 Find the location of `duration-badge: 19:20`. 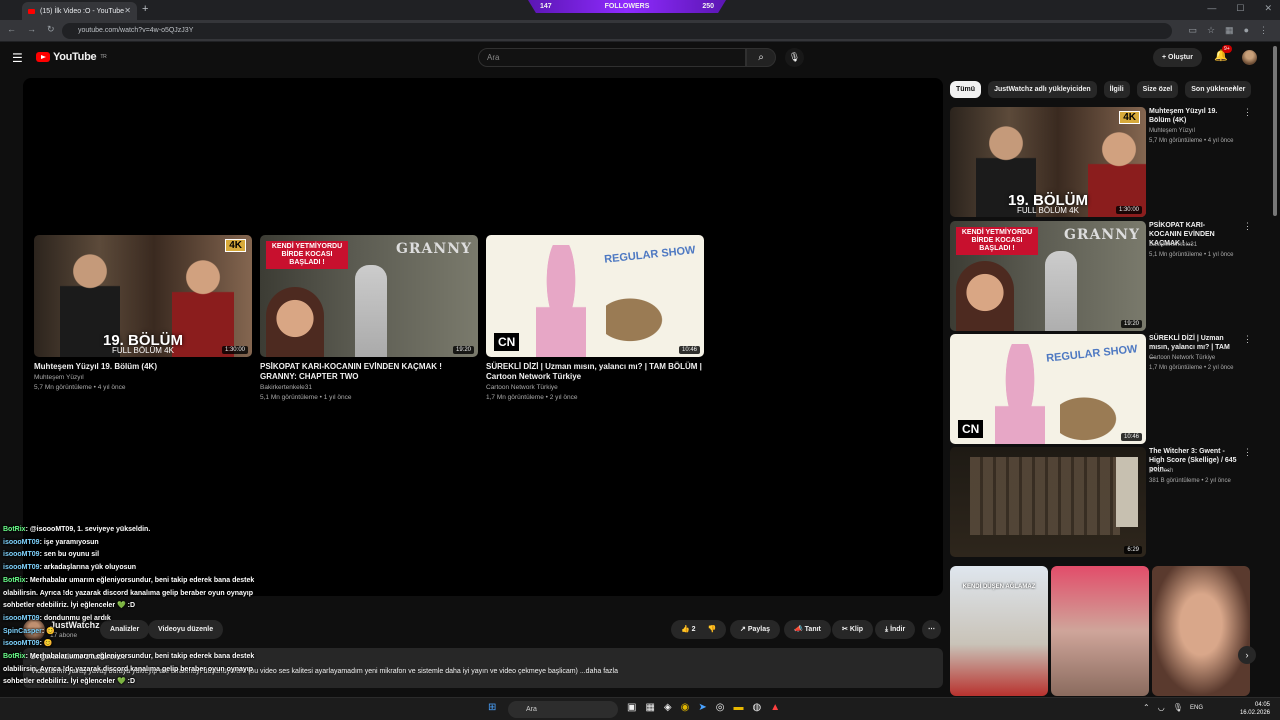

duration-badge: 19:20 is located at coordinates (1131, 324).